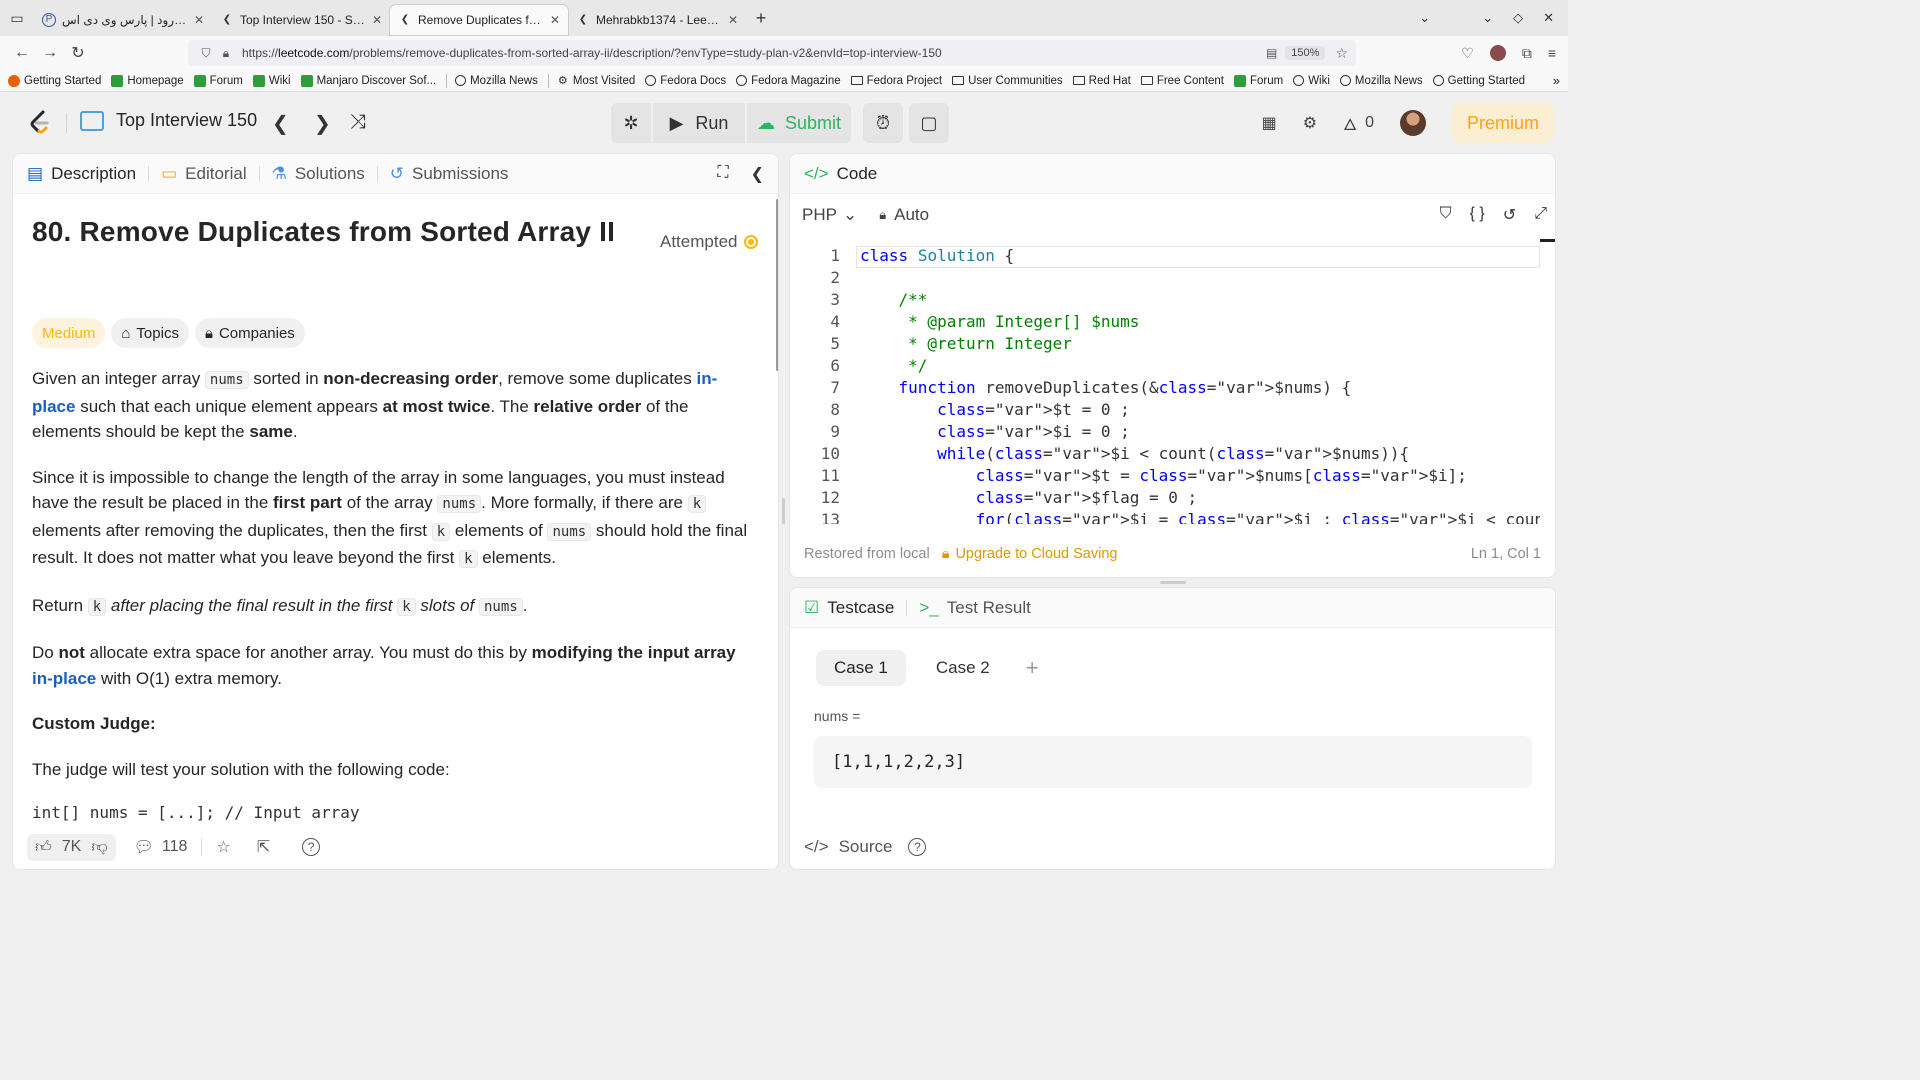 This screenshot has width=1920, height=1080. I want to click on reload-icon: ↻, so click(78, 53).